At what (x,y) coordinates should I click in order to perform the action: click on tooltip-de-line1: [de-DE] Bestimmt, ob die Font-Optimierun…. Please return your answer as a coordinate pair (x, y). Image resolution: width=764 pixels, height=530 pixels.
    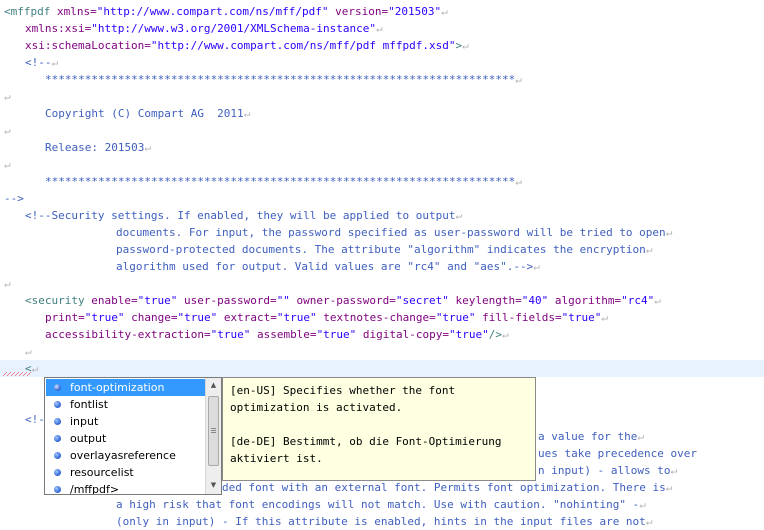
    Looking at the image, I should click on (366, 441).